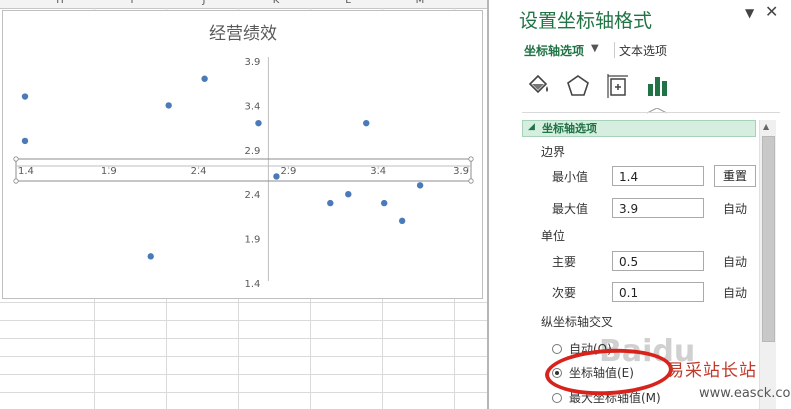 The height and width of the screenshot is (409, 791). I want to click on column-header-m: M, so click(420, 3).